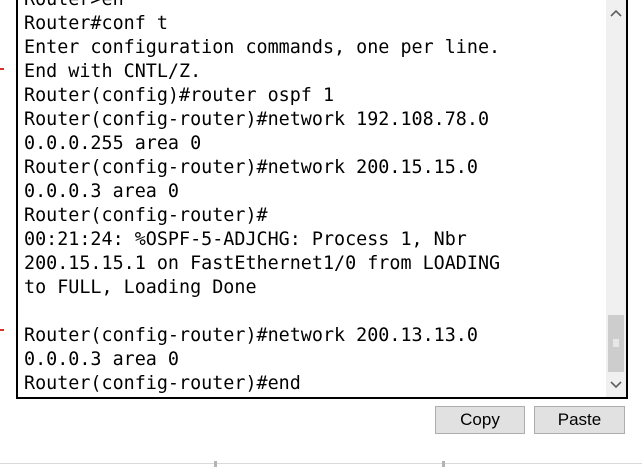  Describe the element at coordinates (245, 239) in the screenshot. I see `terminal-line: 00:21:24: %OSPF-5-ADJCHG: Process 1, Nbr` at that location.